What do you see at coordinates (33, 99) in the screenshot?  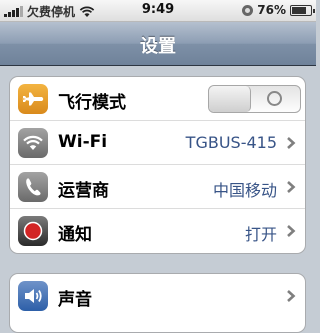 I see `airplane-icon` at bounding box center [33, 99].